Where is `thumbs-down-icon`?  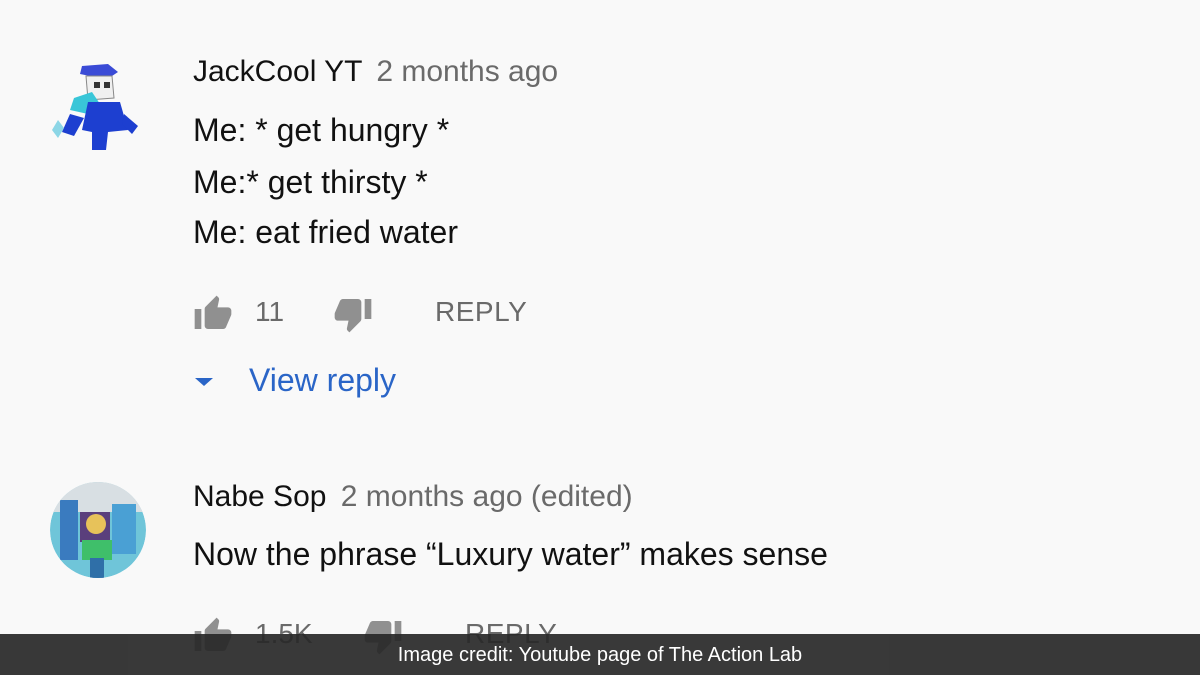 thumbs-down-icon is located at coordinates (353, 314).